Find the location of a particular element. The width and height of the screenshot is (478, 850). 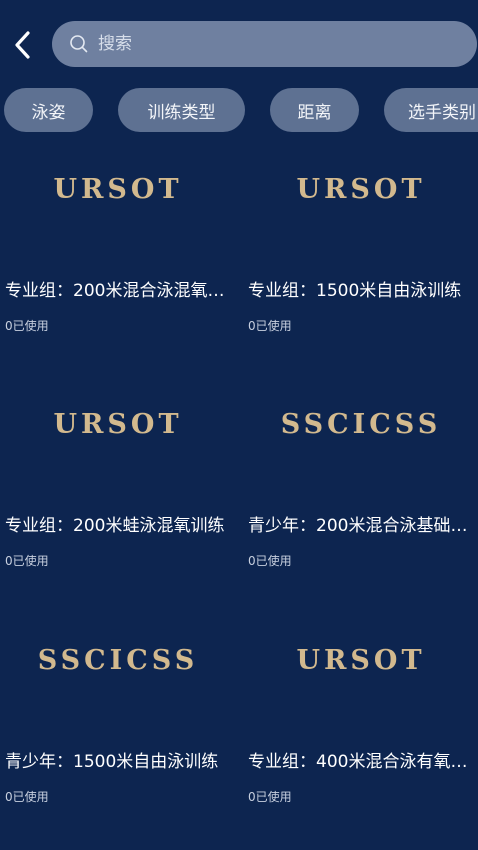

filter-chips: 泳姿 训练类型 距离 选手类别 is located at coordinates (239, 111).